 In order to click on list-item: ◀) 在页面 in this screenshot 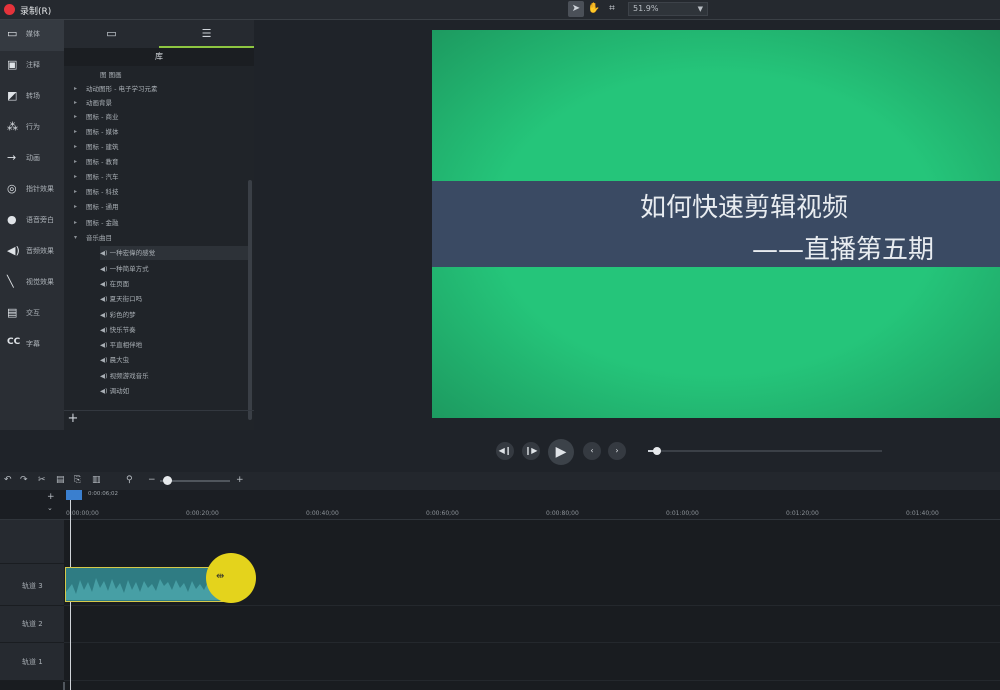, I will do `click(114, 284)`.